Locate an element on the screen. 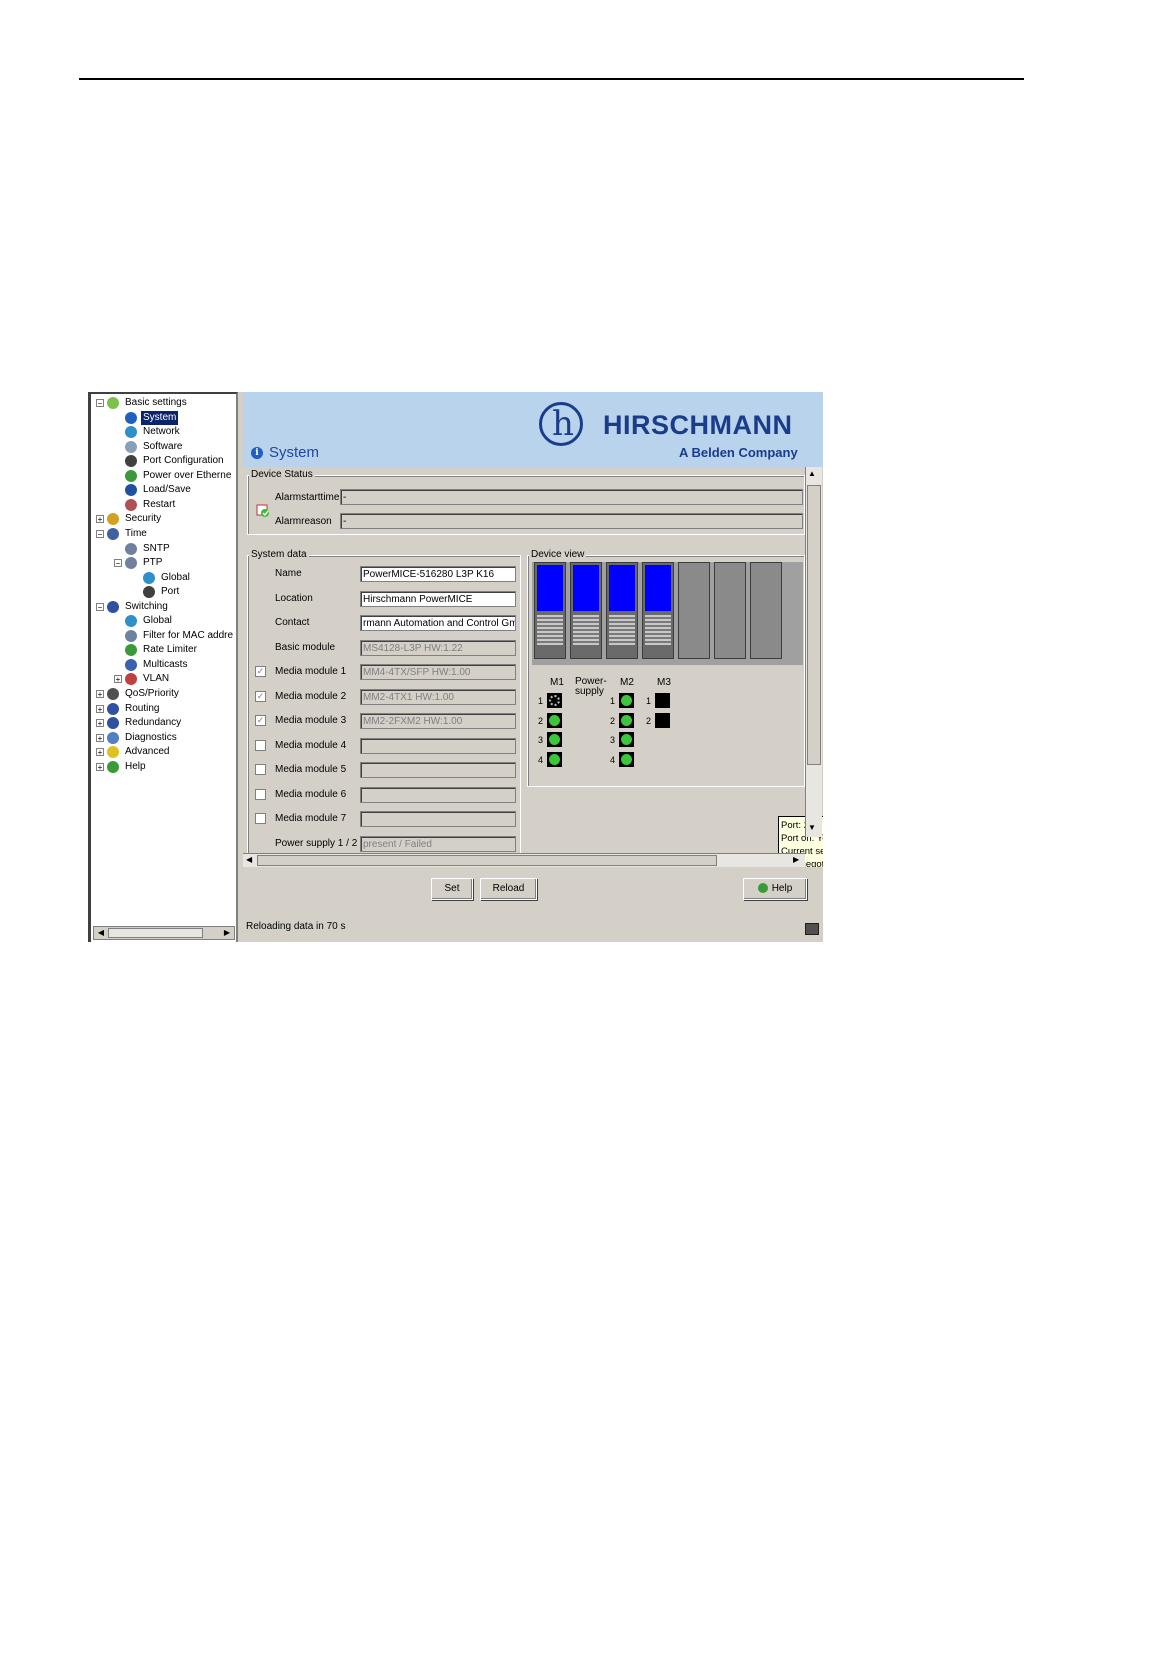  page-title: i System is located at coordinates (285, 452).